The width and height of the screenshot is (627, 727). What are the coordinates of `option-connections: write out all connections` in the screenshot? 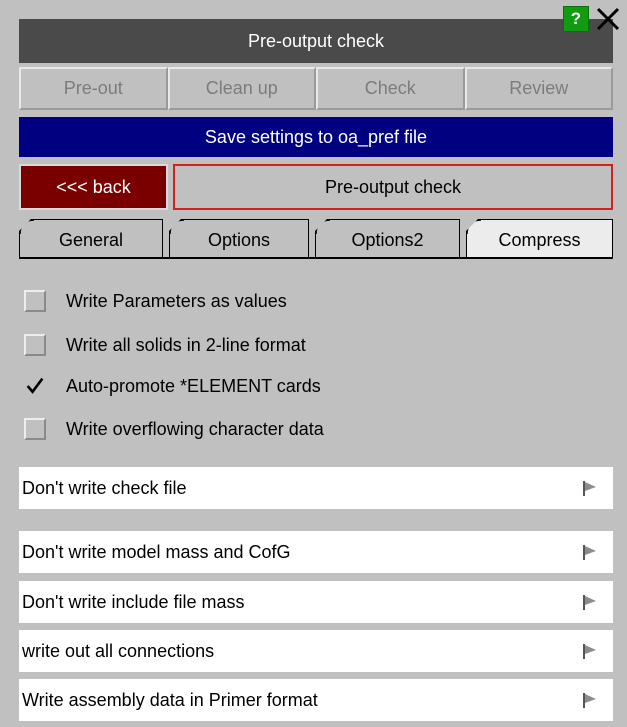 It's located at (316, 651).